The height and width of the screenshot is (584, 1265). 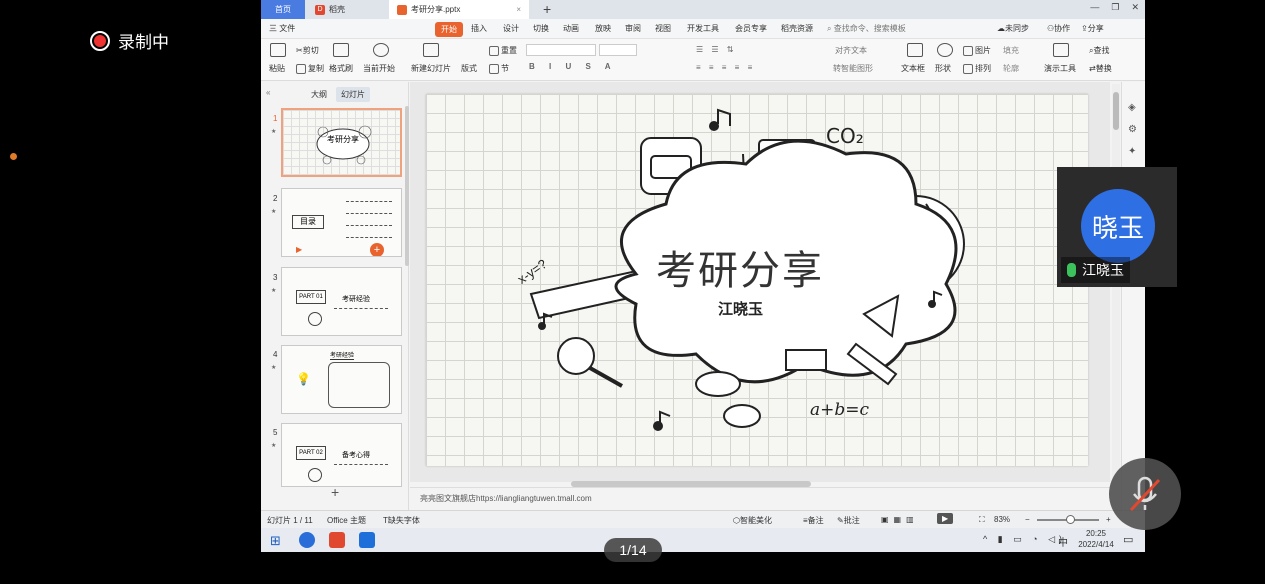 I want to click on scissors-icon: ✂, so click(x=299, y=50).